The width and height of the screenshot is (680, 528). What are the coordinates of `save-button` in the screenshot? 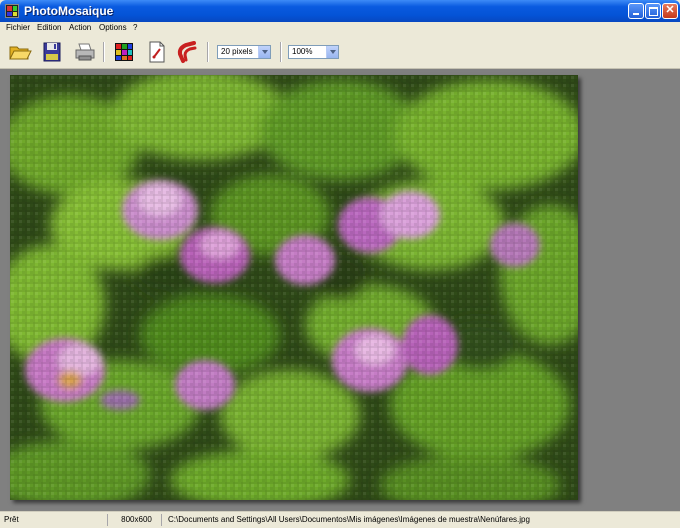 It's located at (52, 52).